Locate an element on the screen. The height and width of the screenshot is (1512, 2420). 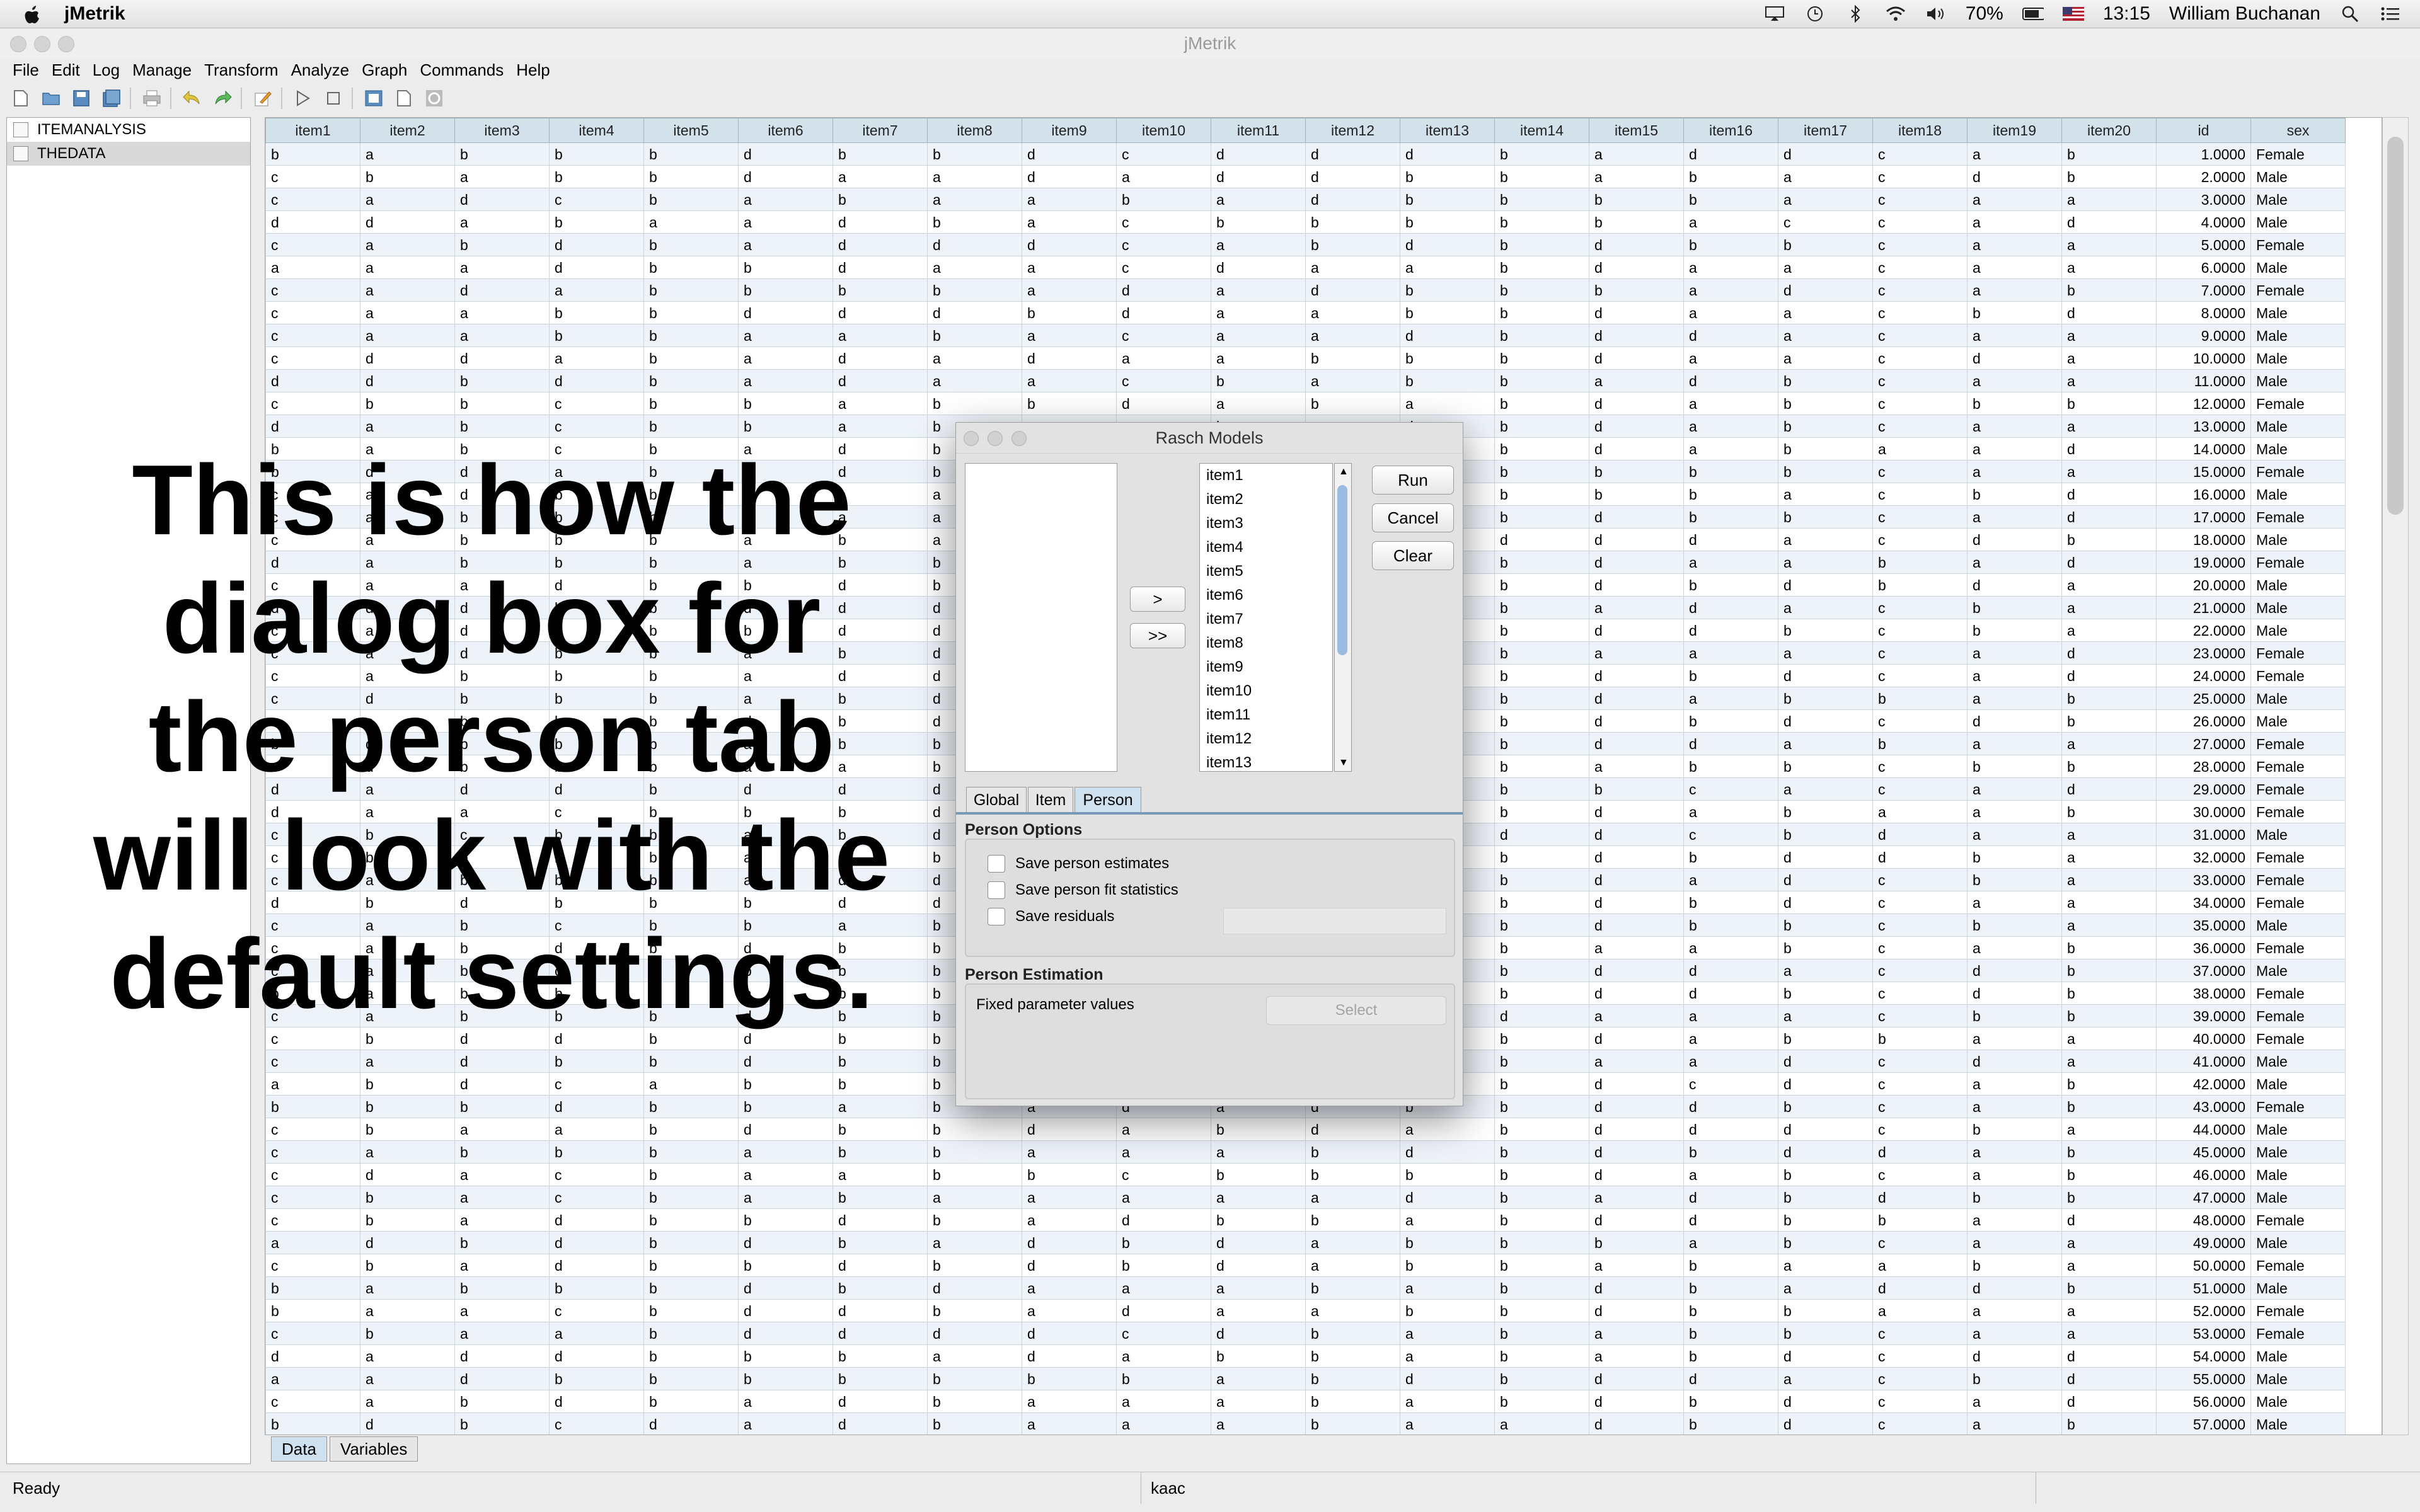
column-header: item13 is located at coordinates (1447, 130).